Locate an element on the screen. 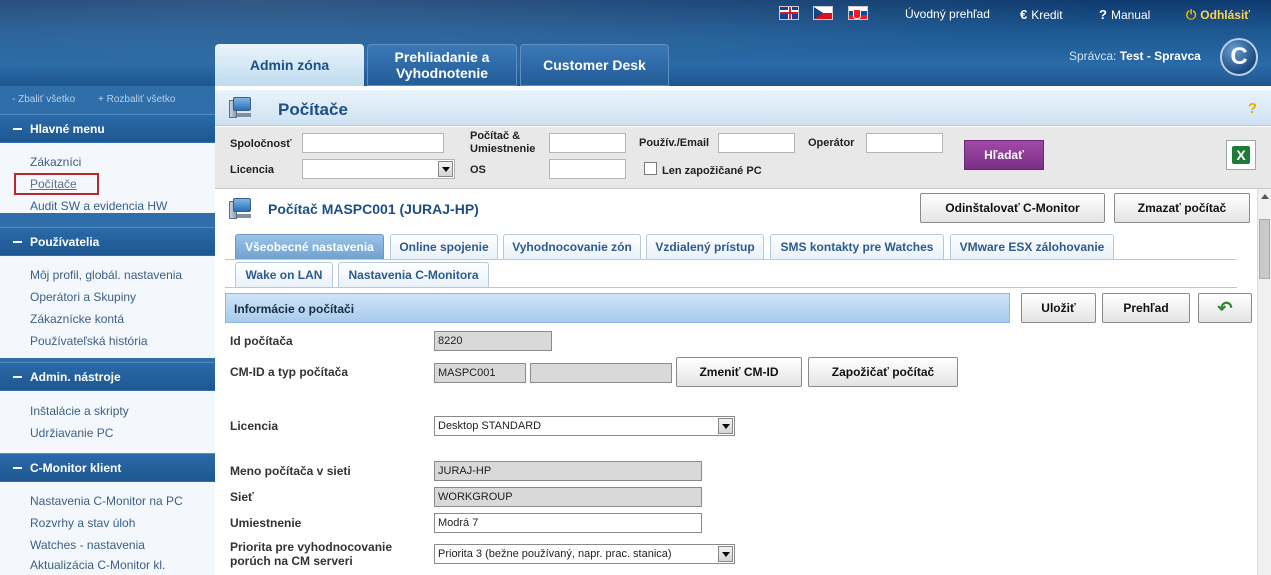  tab-online-connection: Online spojenie is located at coordinates (444, 246).